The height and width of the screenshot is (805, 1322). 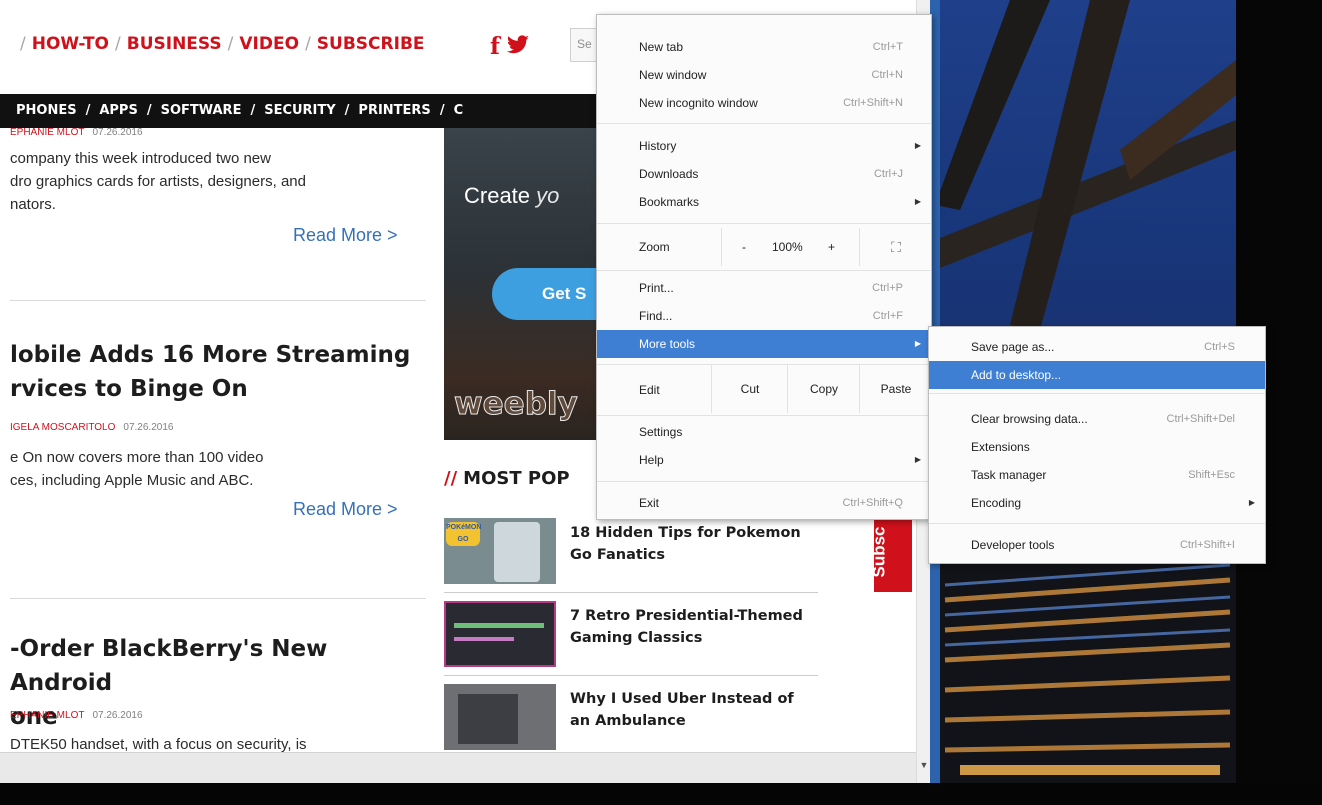 What do you see at coordinates (1013, 545) in the screenshot?
I see `menu-item-label: Developer tools` at bounding box center [1013, 545].